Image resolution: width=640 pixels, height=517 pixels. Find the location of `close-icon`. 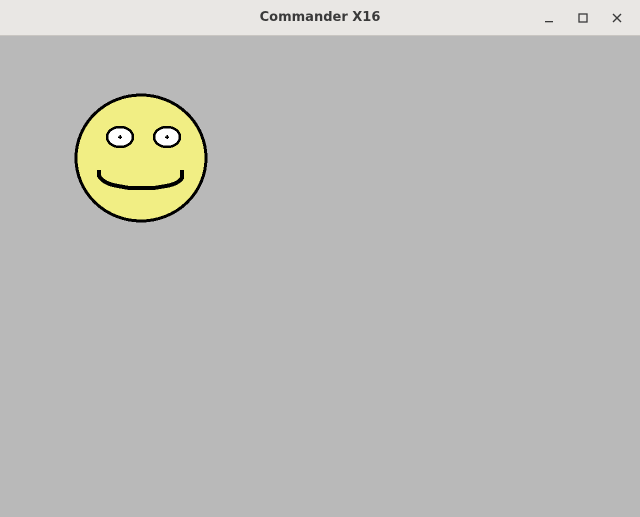

close-icon is located at coordinates (617, 18).